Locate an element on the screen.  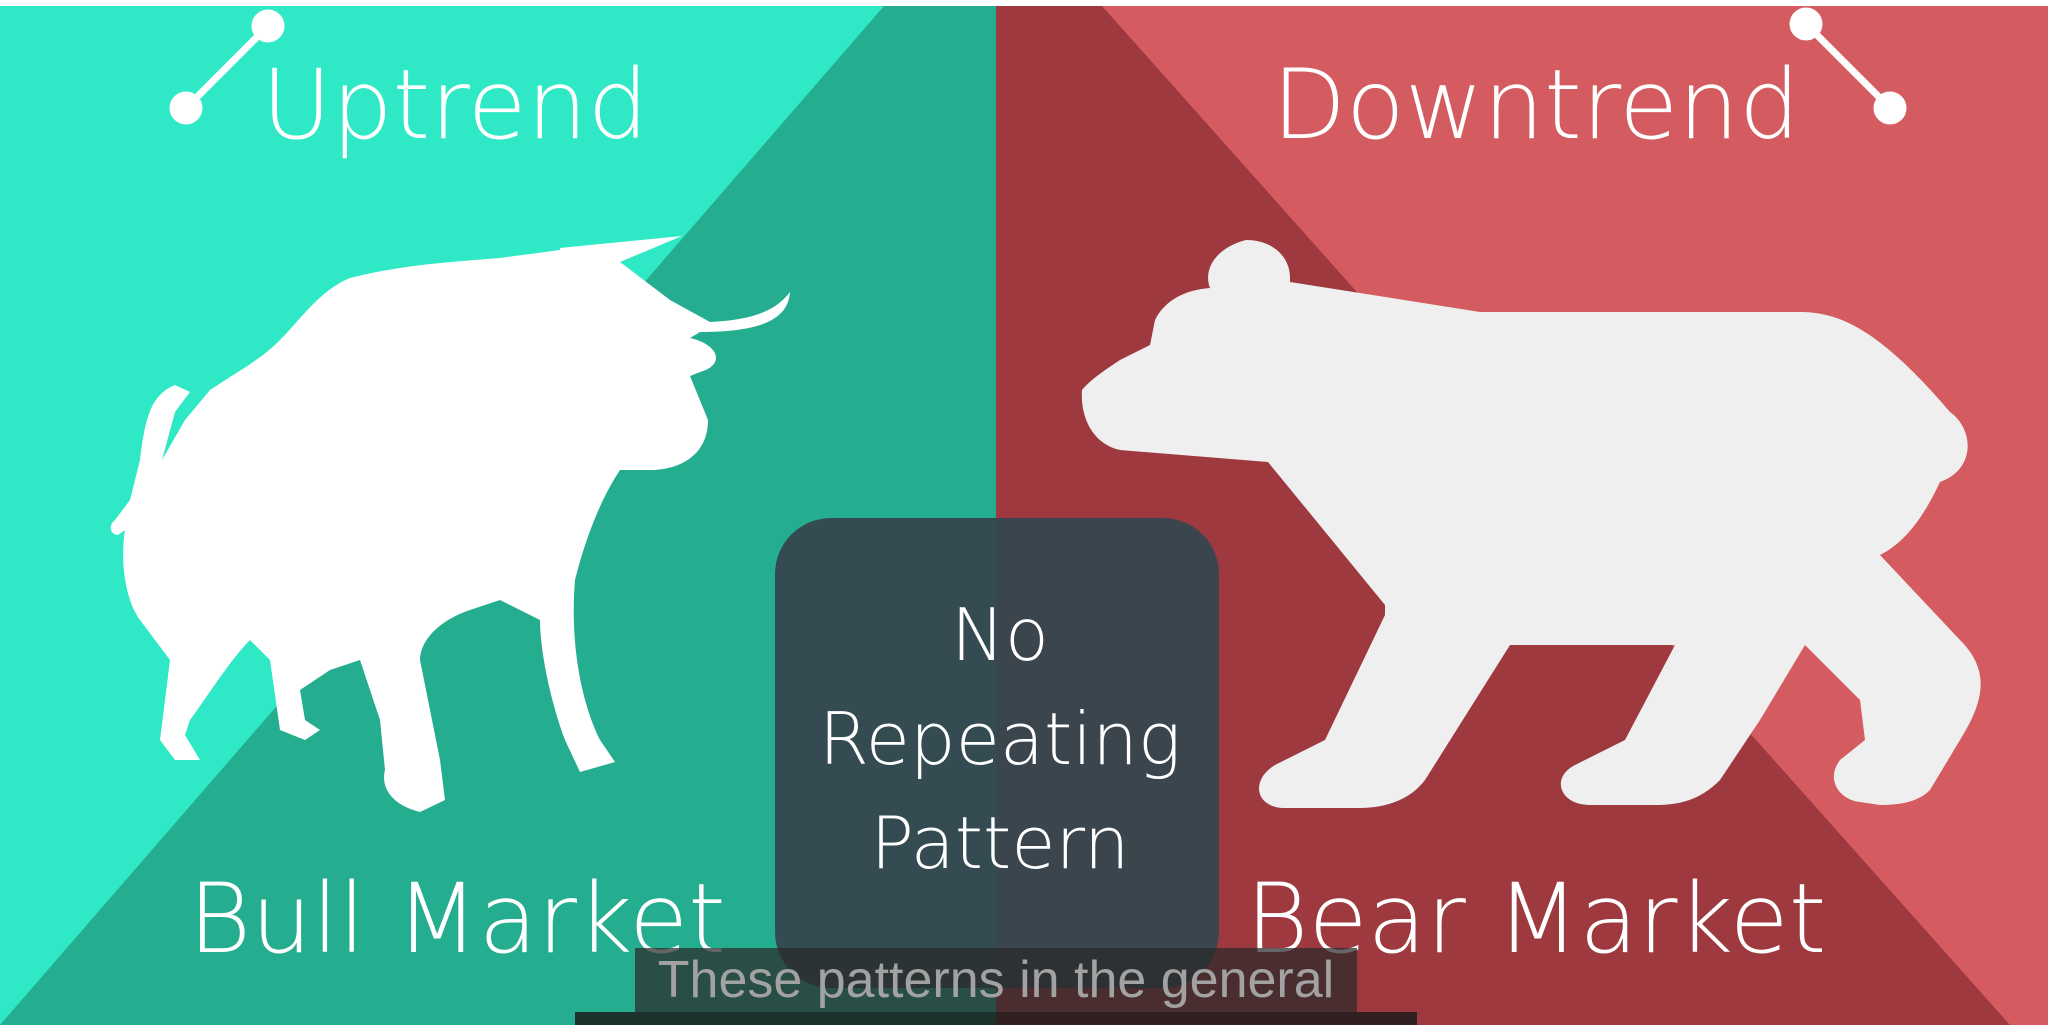
uptrend-heading: Uptrend is located at coordinates (454, 105).